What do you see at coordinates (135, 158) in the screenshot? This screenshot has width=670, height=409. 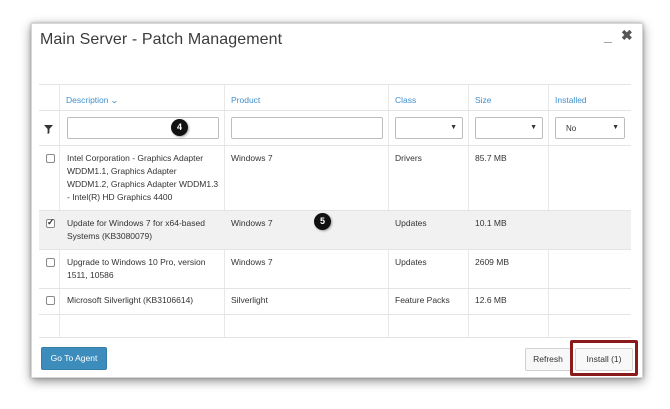 I see `description-line: Intel Corporation - Graphics Adapter` at bounding box center [135, 158].